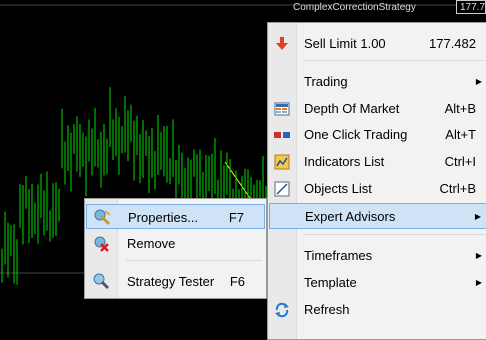  What do you see at coordinates (460, 161) in the screenshot?
I see `menu-item-shortcut: Ctrl+I` at bounding box center [460, 161].